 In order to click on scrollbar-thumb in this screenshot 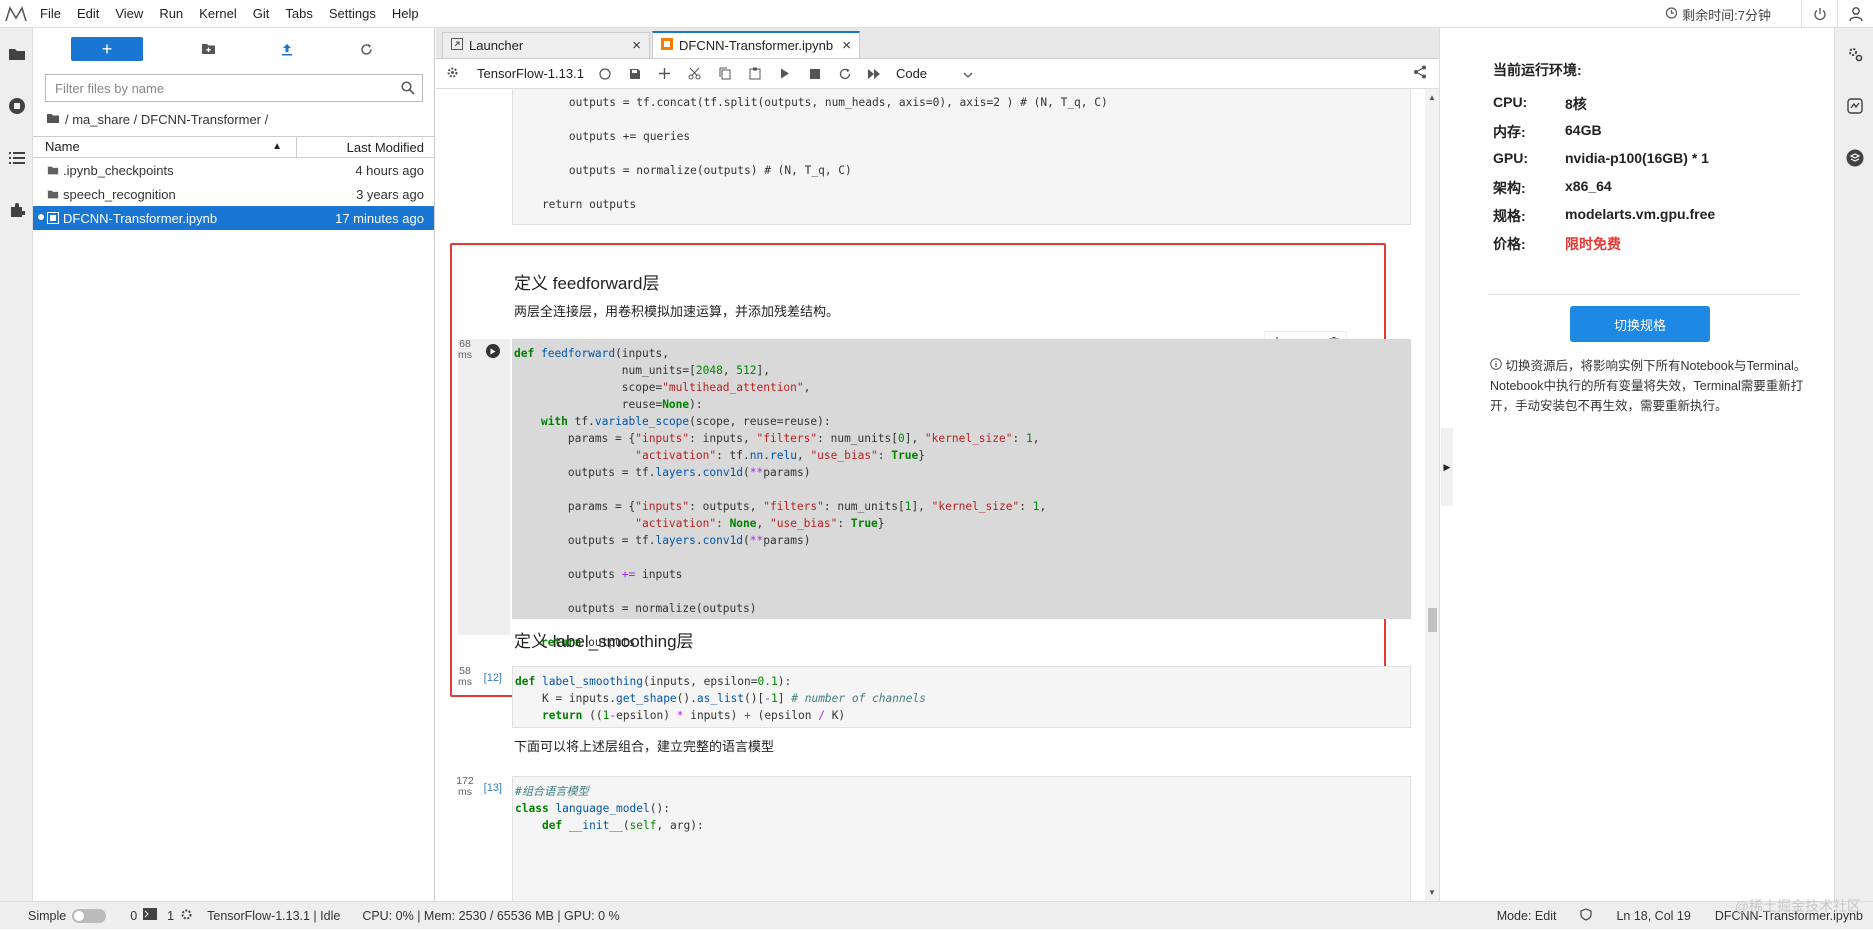, I will do `click(1432, 620)`.